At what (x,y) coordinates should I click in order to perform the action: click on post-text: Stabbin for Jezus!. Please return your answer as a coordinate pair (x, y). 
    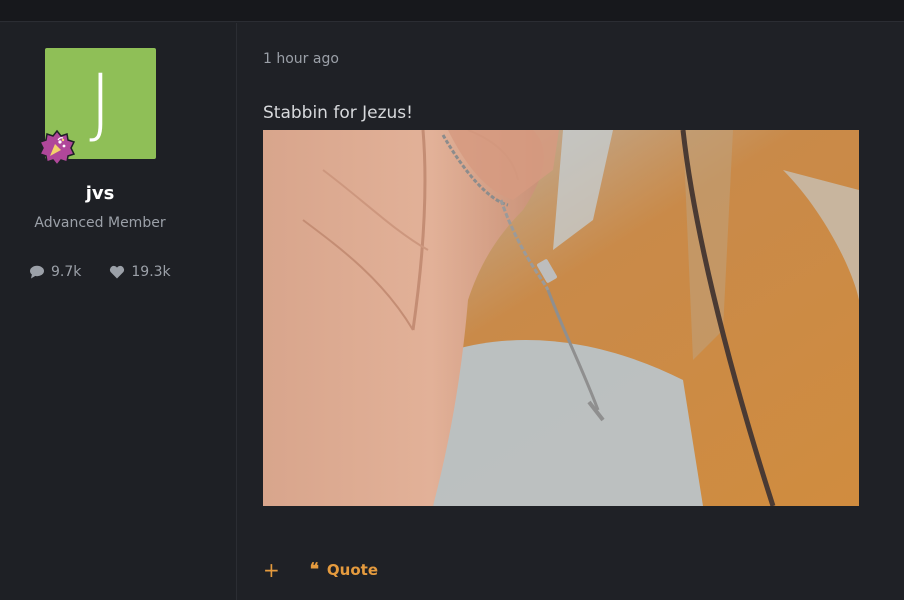
    Looking at the image, I should click on (338, 113).